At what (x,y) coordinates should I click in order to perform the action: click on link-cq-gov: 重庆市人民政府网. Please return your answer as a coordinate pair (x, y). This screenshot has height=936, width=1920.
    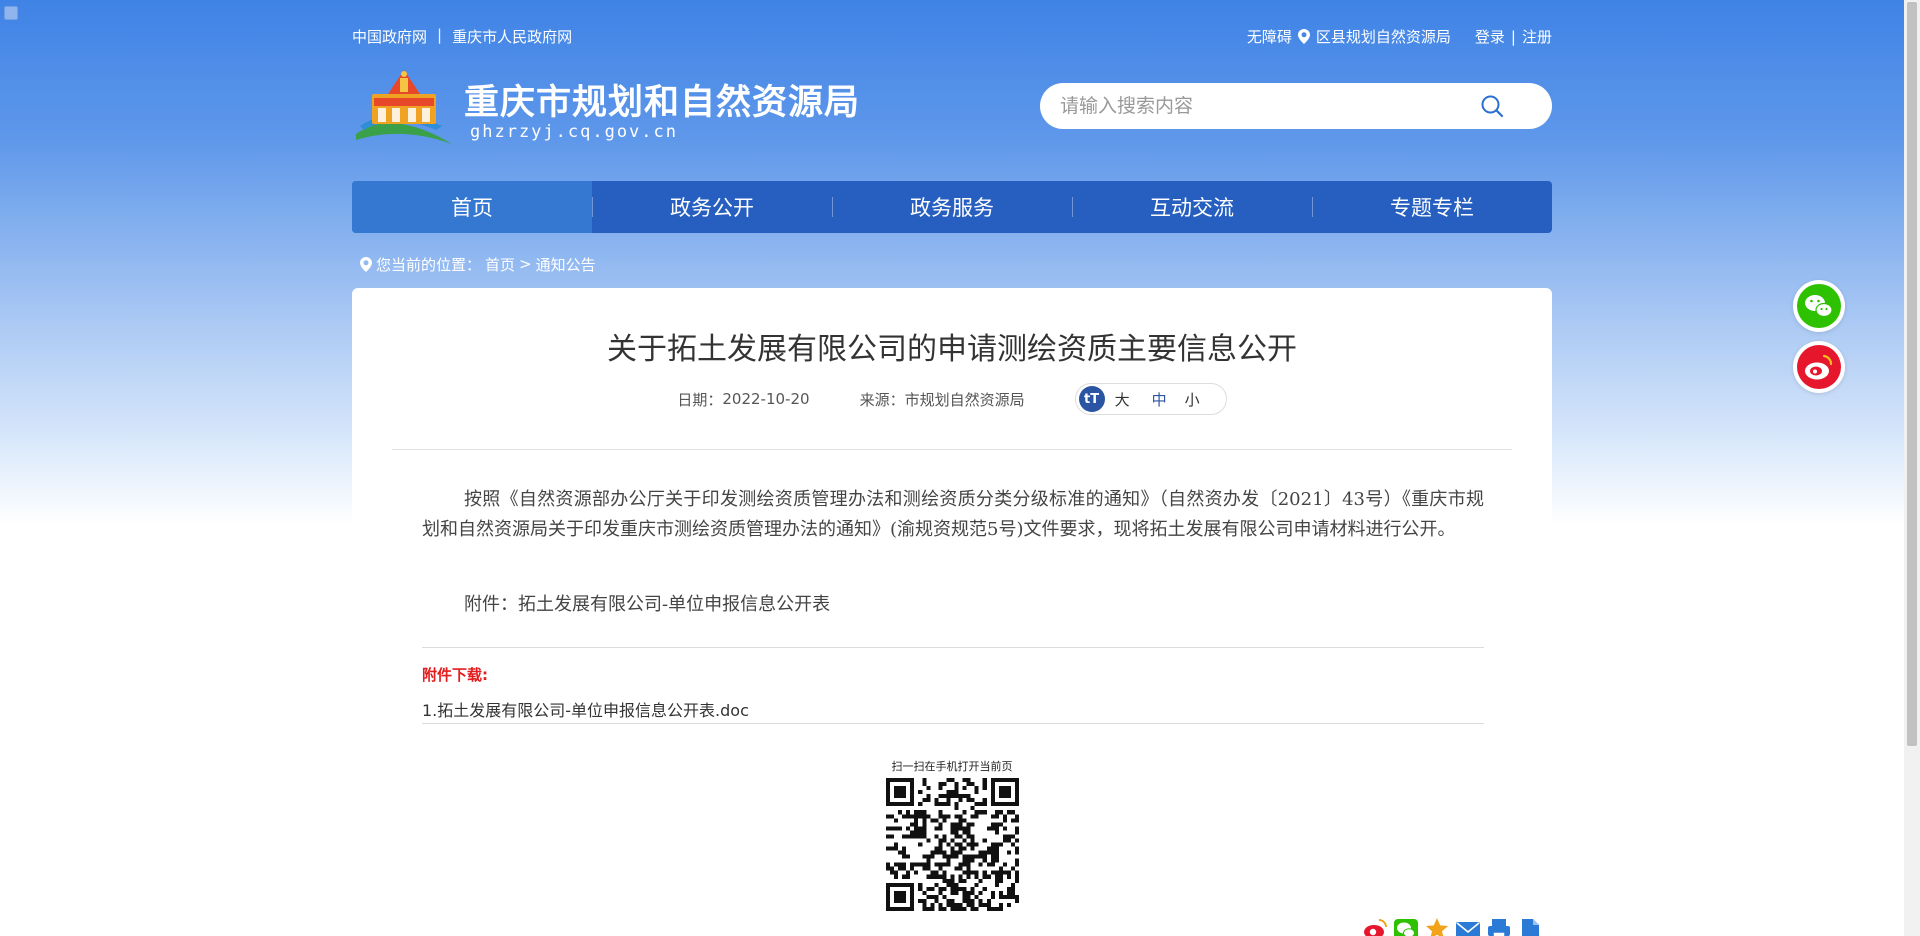
    Looking at the image, I should click on (512, 36).